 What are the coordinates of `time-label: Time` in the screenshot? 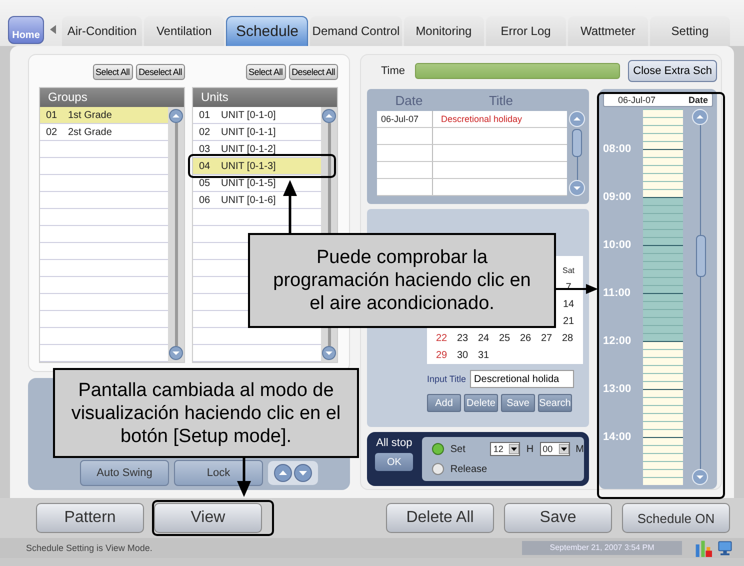 It's located at (393, 71).